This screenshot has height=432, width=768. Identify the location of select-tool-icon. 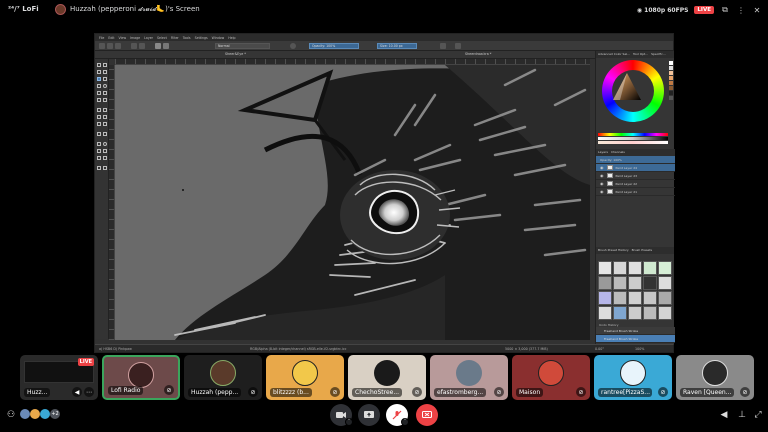
(99, 65).